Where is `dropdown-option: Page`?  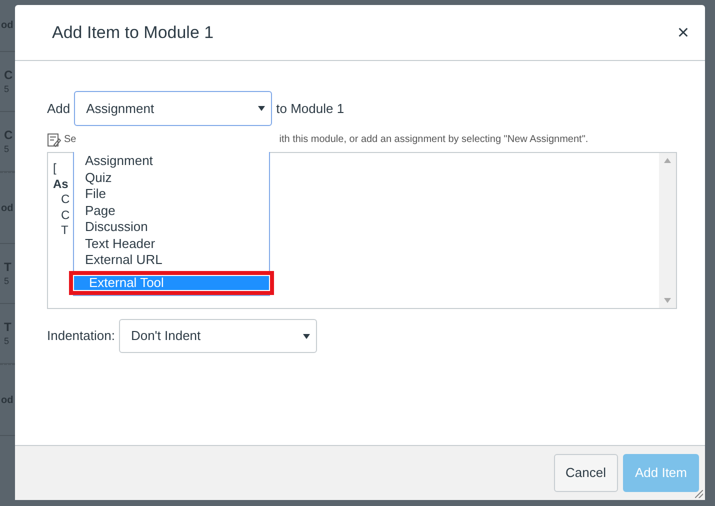 dropdown-option: Page is located at coordinates (171, 210).